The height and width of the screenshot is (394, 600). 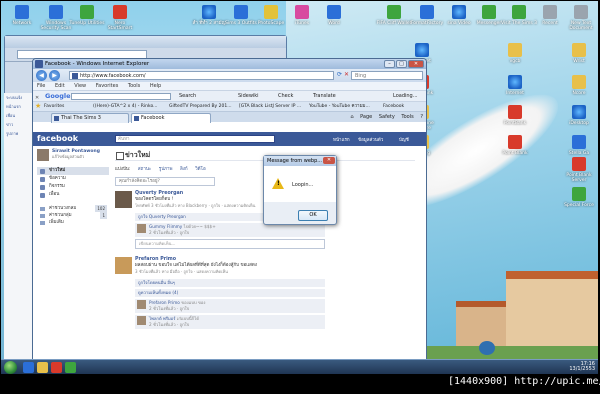 I want to click on facebook-search-input: ค้นหา, so click(x=195, y=139).